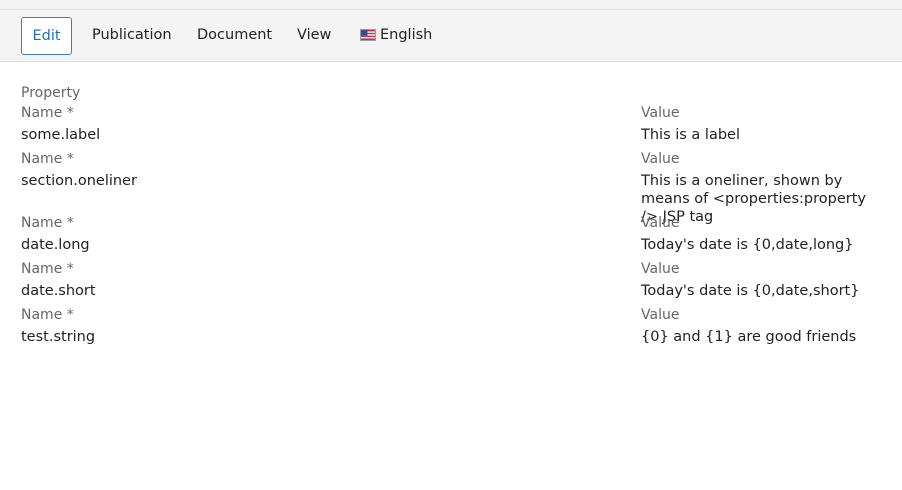 The width and height of the screenshot is (902, 490). What do you see at coordinates (761, 291) in the screenshot?
I see `property-value-field: Today's date is {0,date,short}` at bounding box center [761, 291].